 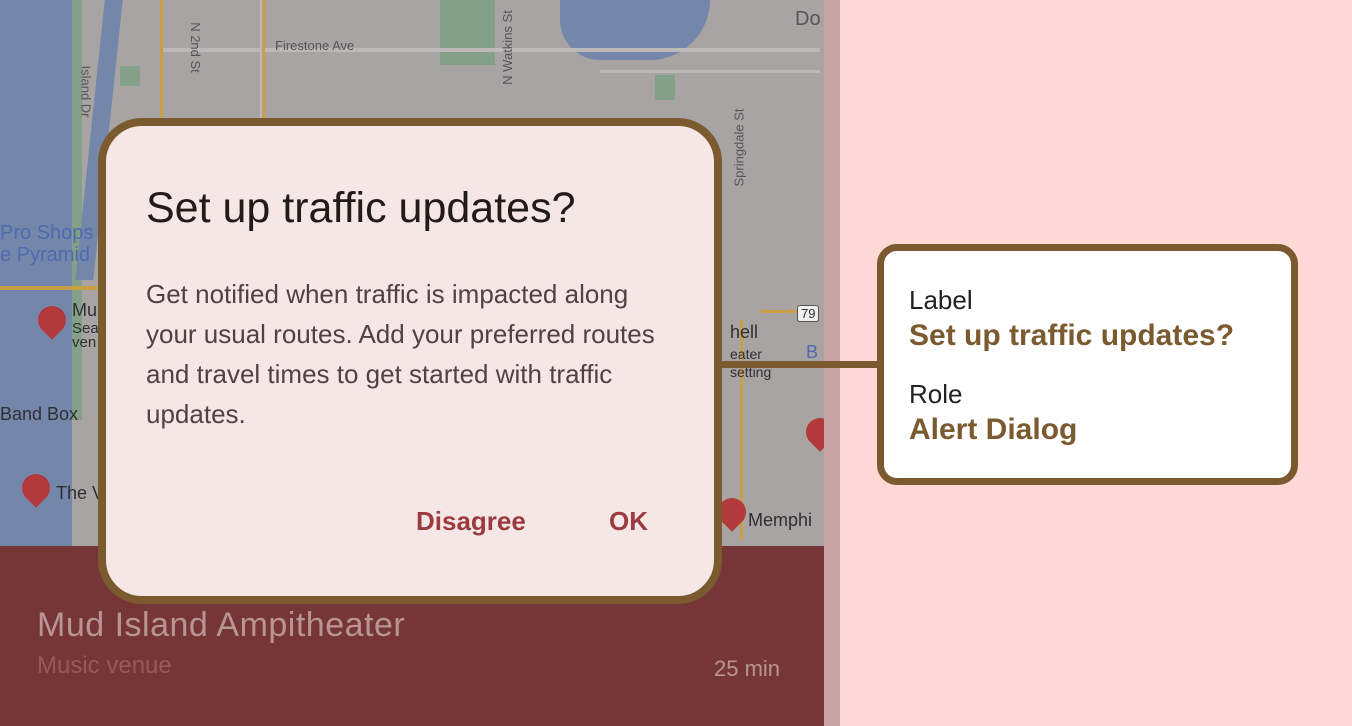 What do you see at coordinates (739, 147) in the screenshot?
I see `street-label: Springdale St` at bounding box center [739, 147].